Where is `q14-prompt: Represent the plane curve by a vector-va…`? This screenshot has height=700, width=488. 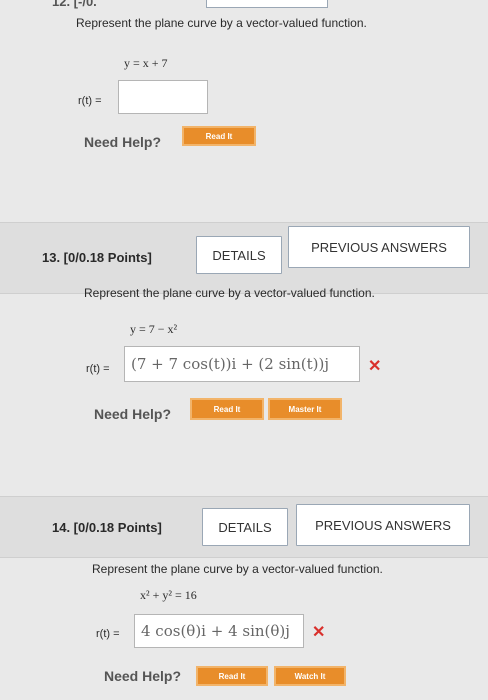
q14-prompt: Represent the plane curve by a vector-va… is located at coordinates (237, 569).